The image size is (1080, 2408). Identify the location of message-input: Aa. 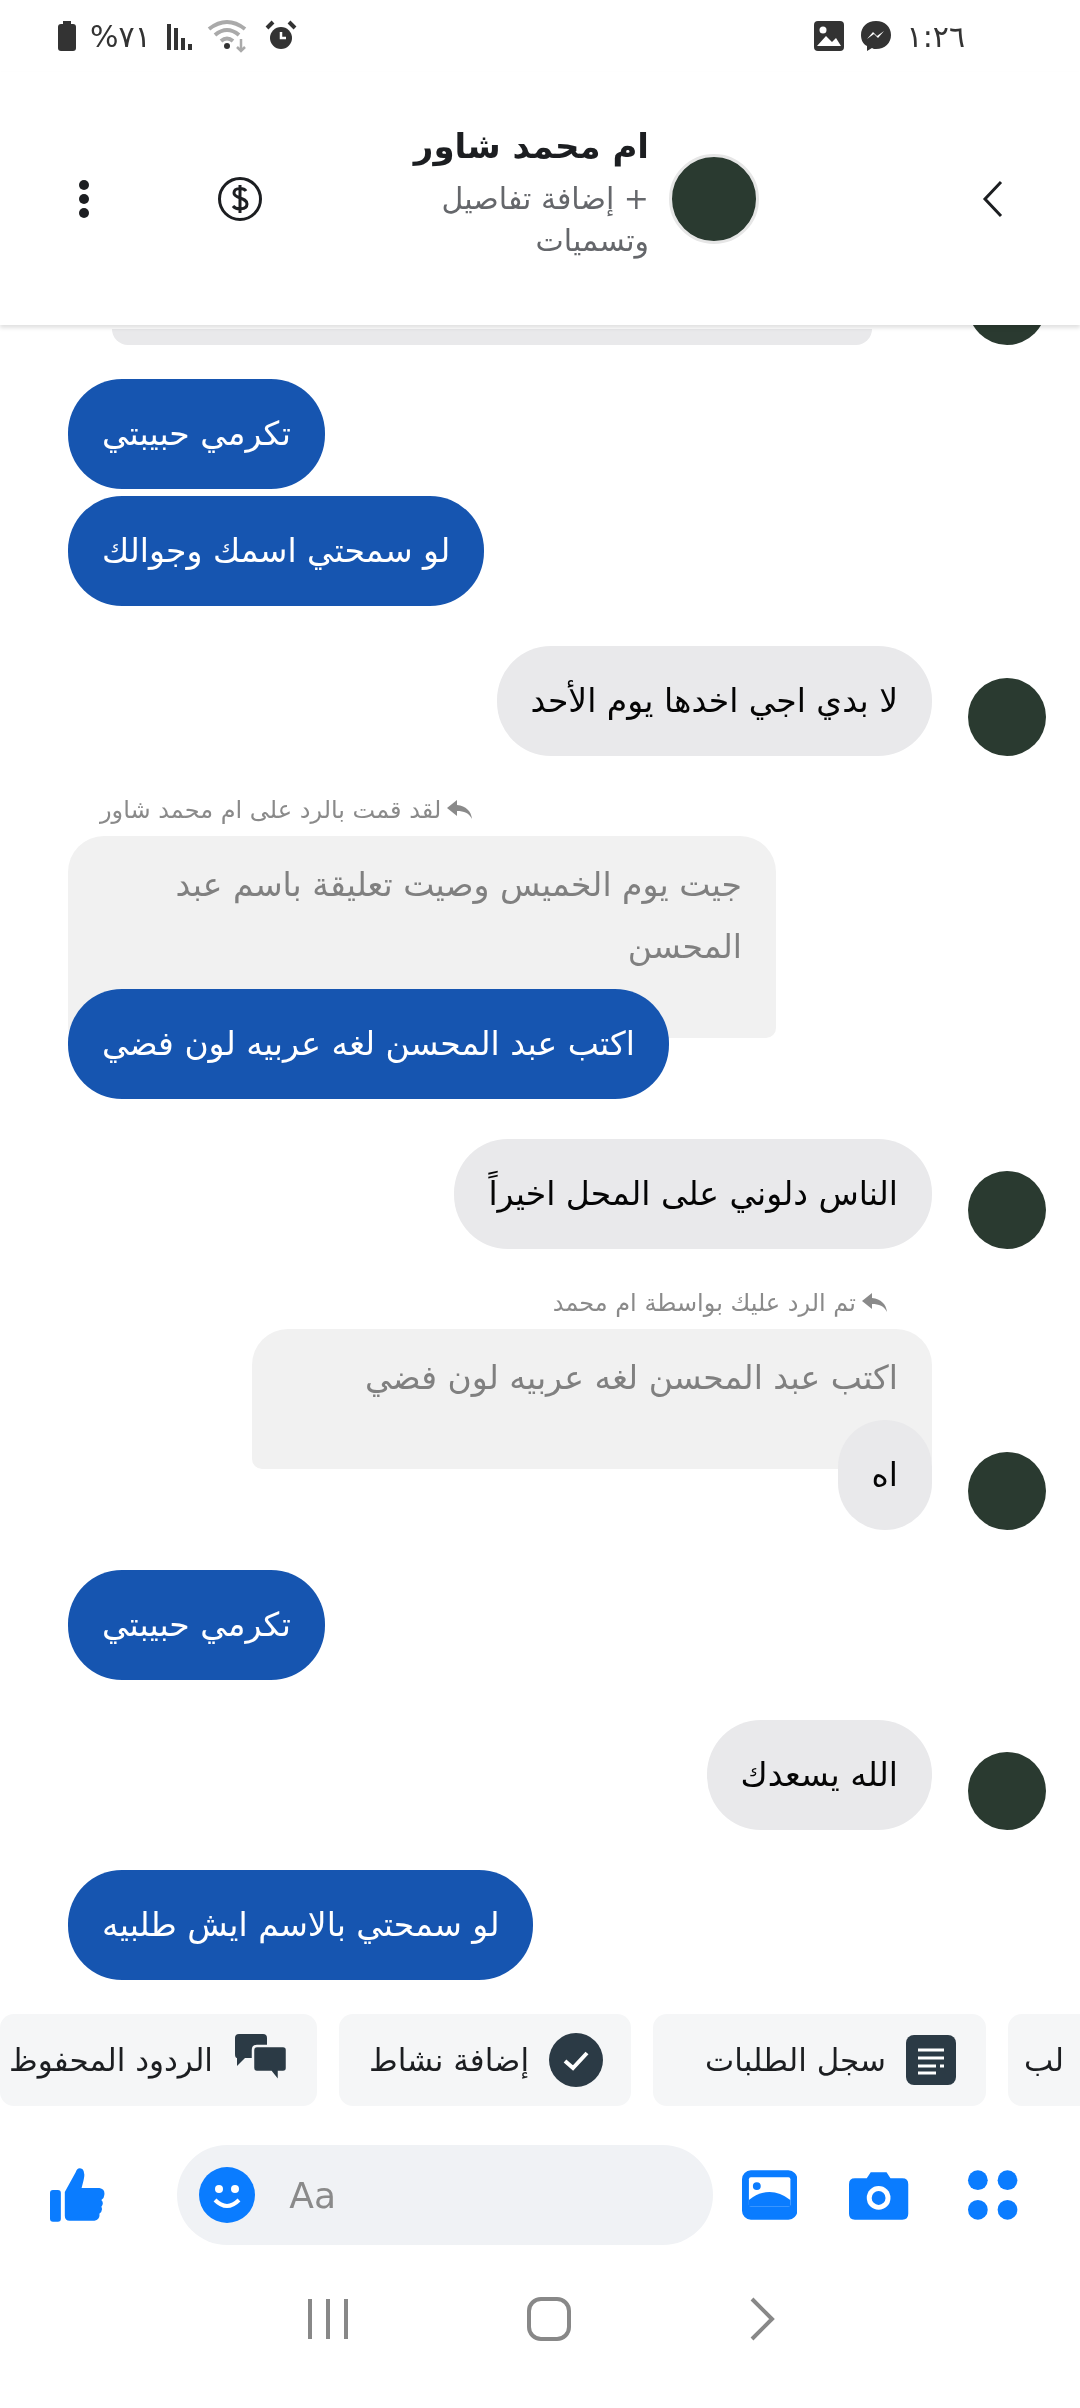
(439, 2195).